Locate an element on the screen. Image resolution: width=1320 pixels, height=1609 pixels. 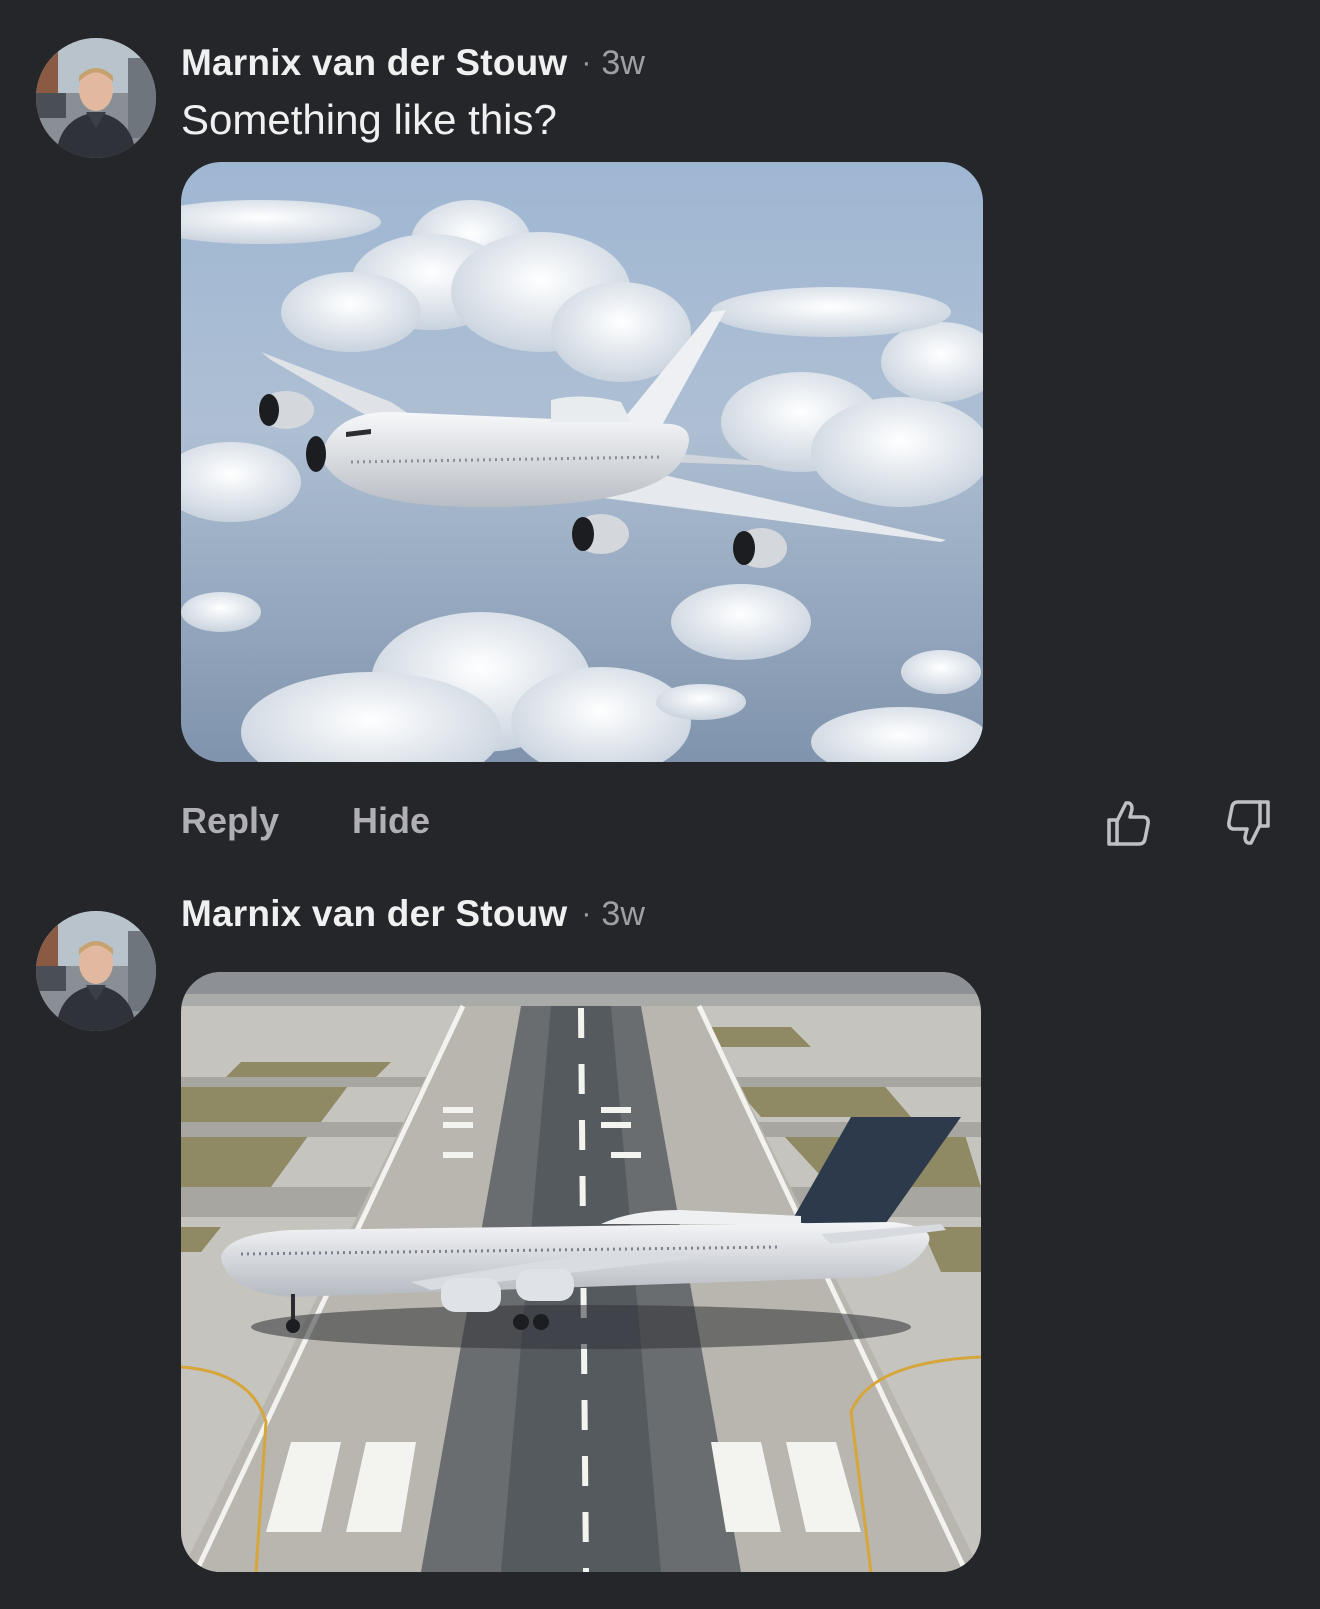
hide-button: Hide is located at coordinates (391, 821).